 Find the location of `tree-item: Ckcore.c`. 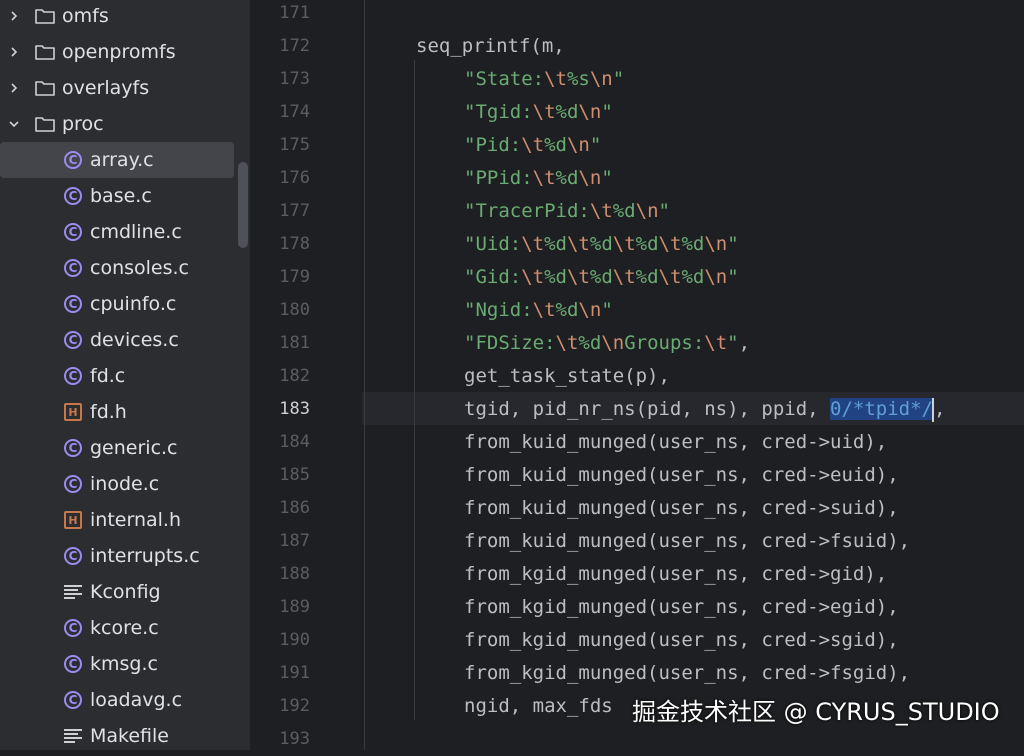

tree-item: Ckcore.c is located at coordinates (117, 628).